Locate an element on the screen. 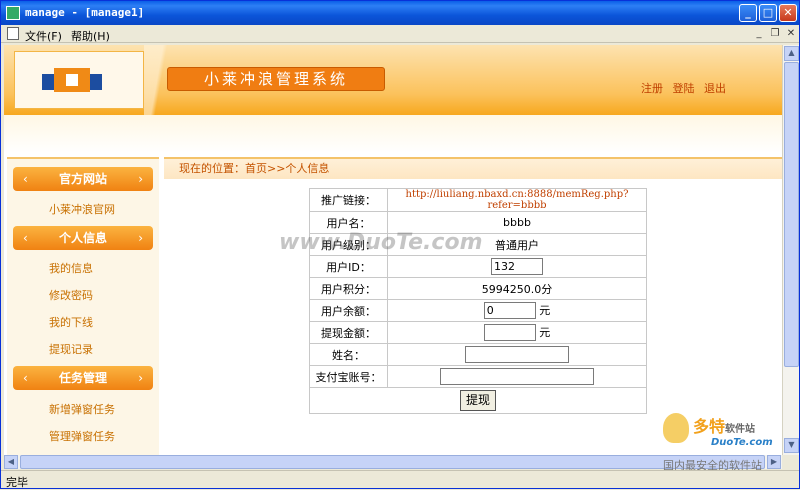 This screenshot has width=800, height=490. name-field is located at coordinates (517, 354).